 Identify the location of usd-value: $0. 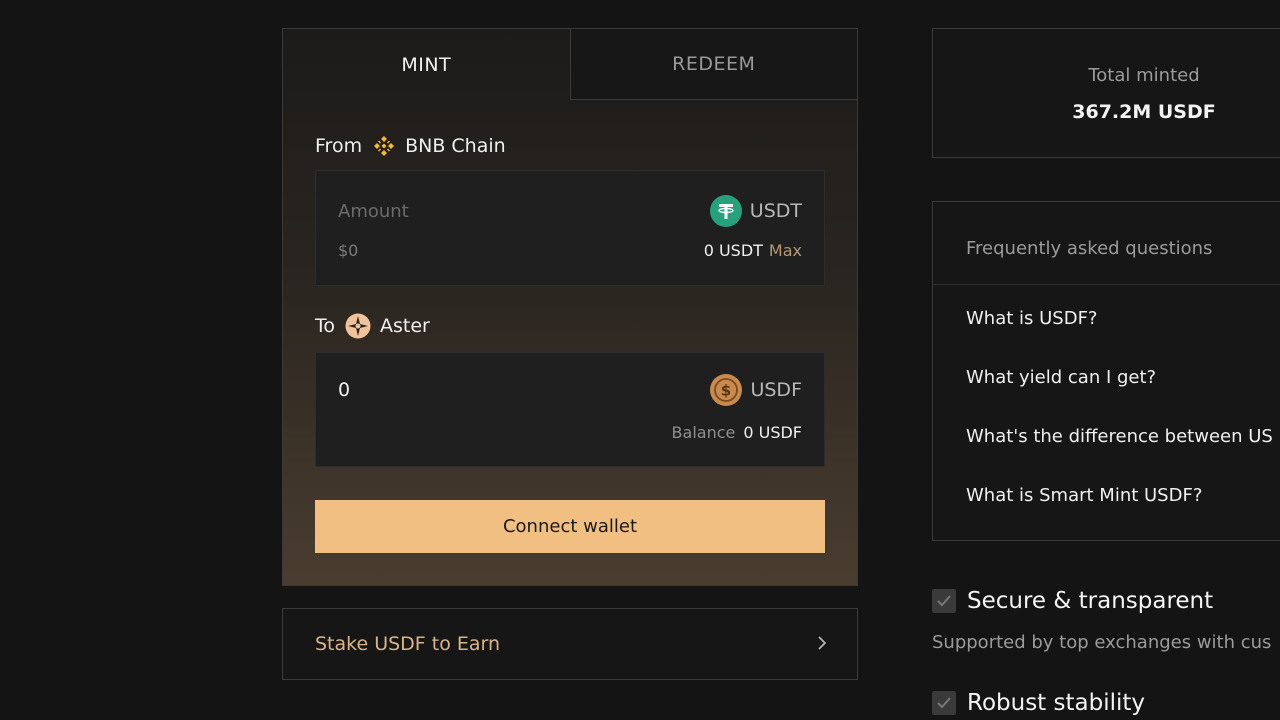
(348, 250).